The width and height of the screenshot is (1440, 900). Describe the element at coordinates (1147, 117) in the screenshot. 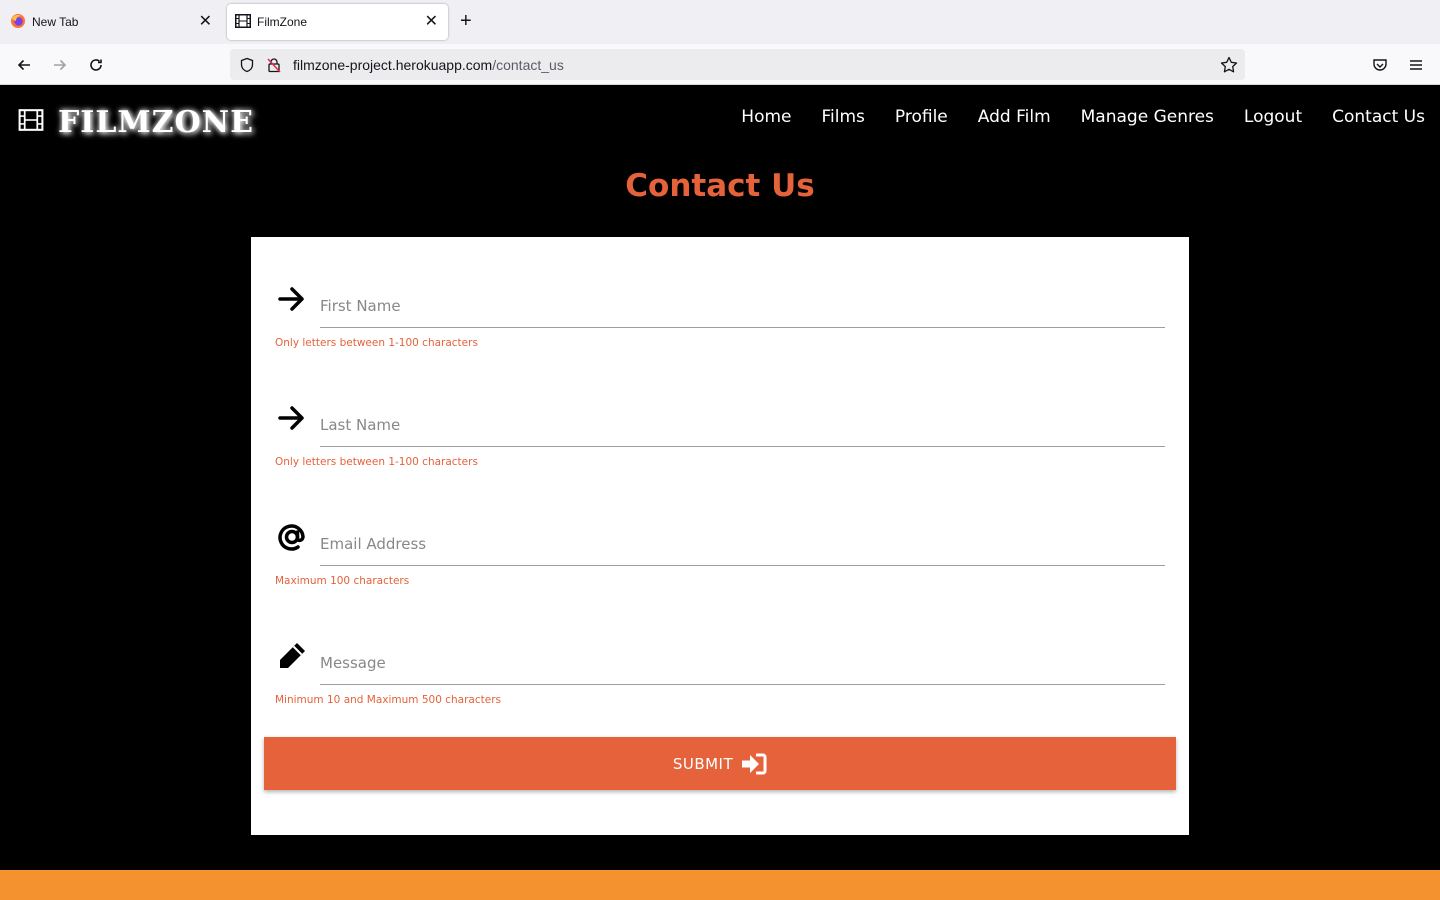

I see `nav-manage-genres: Manage Genres` at that location.